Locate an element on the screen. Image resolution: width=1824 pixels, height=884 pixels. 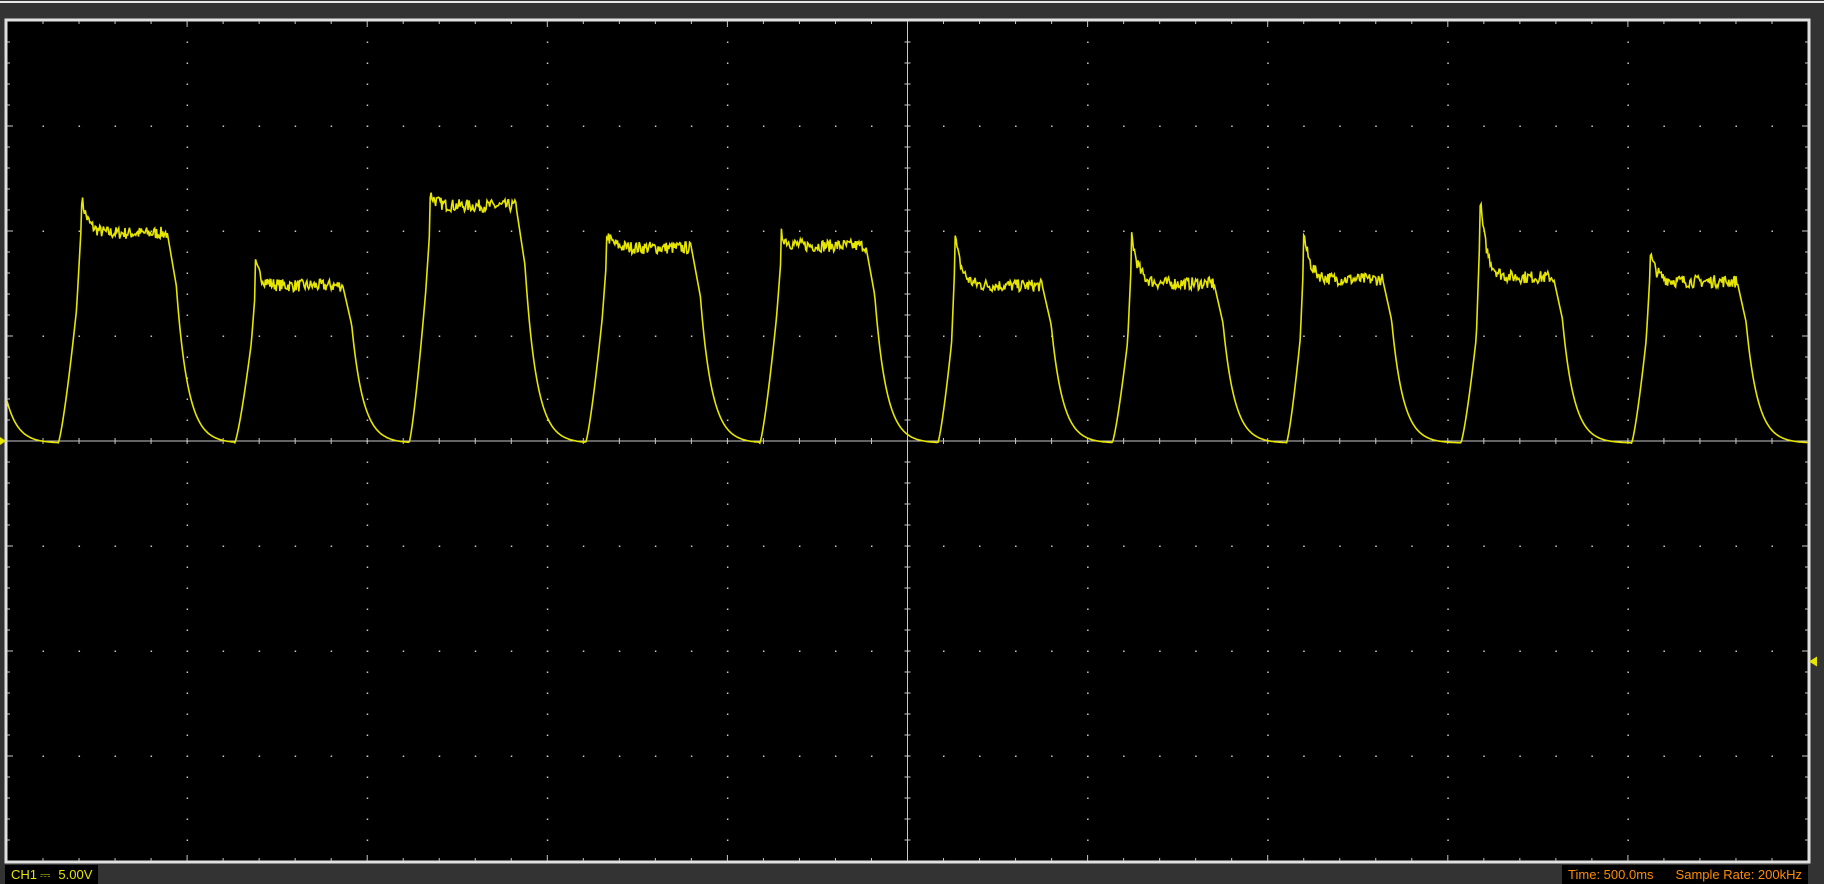
time-per-div: Time: 500.0ms is located at coordinates (1611, 874).